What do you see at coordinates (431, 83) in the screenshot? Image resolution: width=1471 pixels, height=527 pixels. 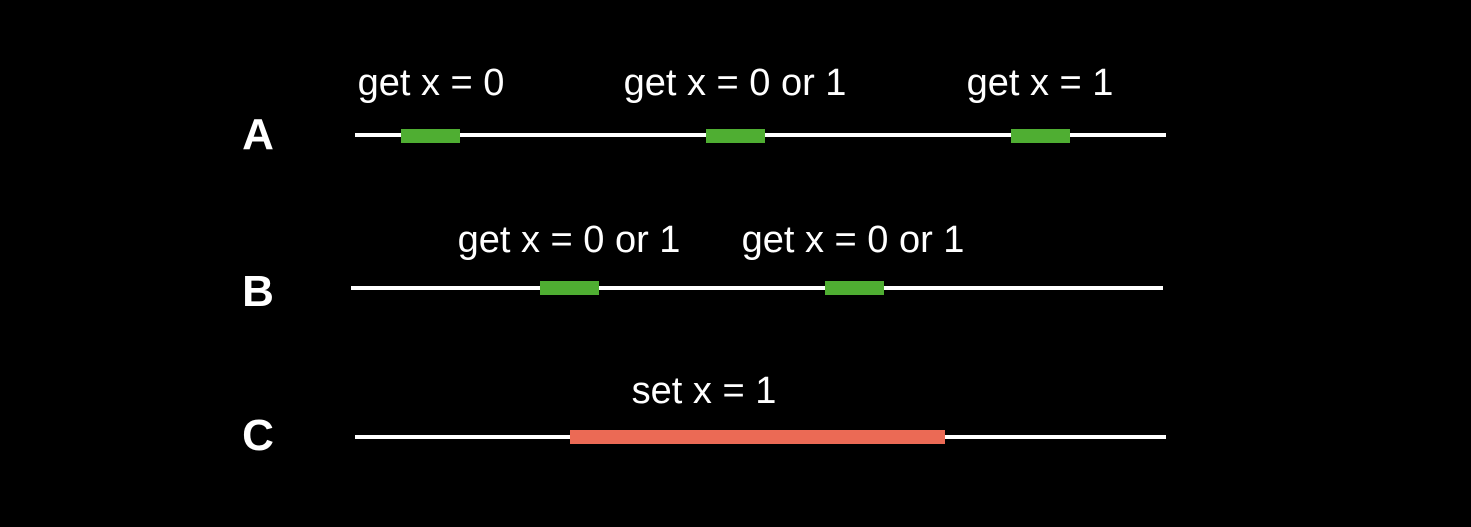 I see `op-label: get x = 0` at bounding box center [431, 83].